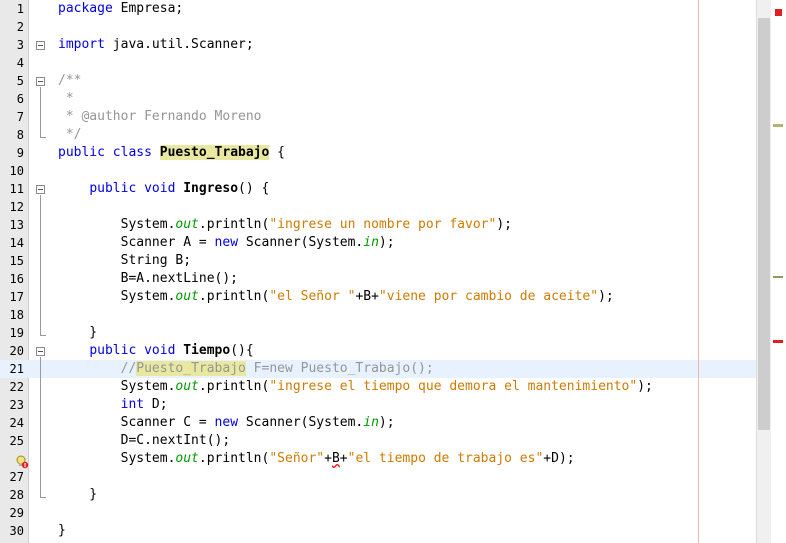 The image size is (786, 543). I want to click on line-number: 8, so click(20, 135).